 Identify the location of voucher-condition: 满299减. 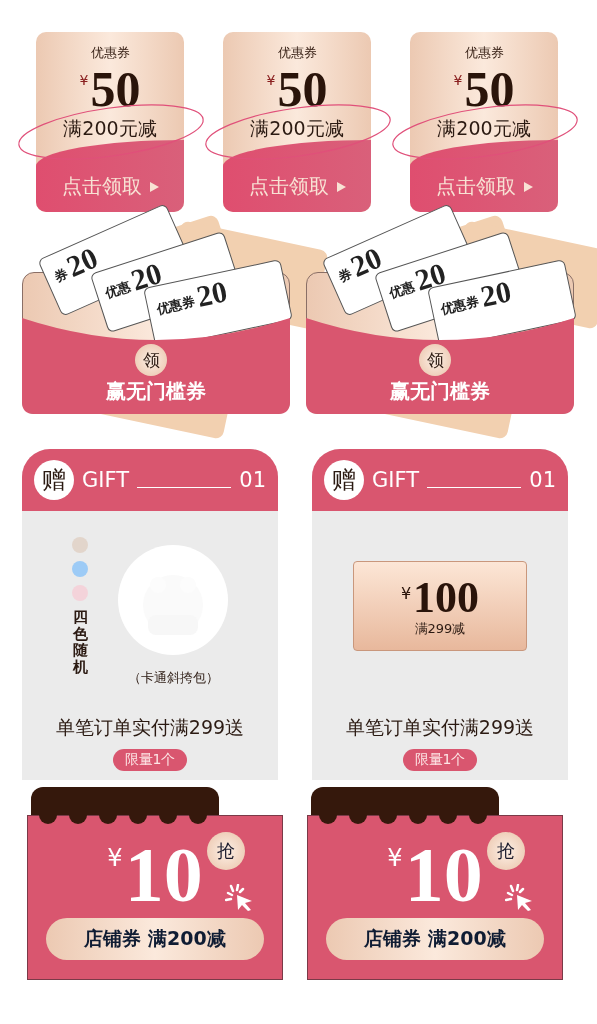
(440, 629).